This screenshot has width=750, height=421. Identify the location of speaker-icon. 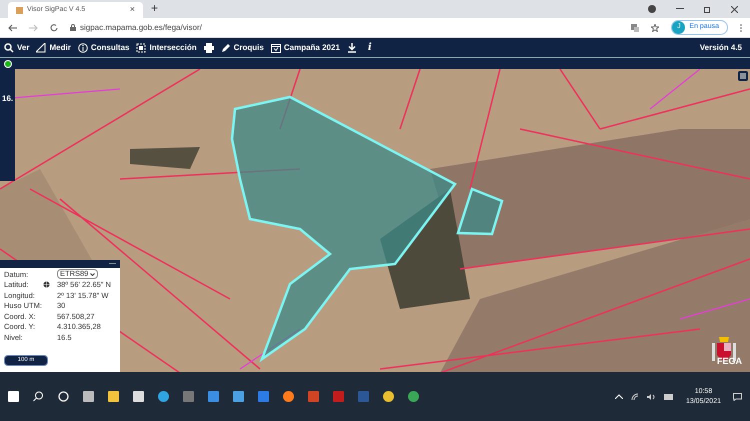
(651, 396).